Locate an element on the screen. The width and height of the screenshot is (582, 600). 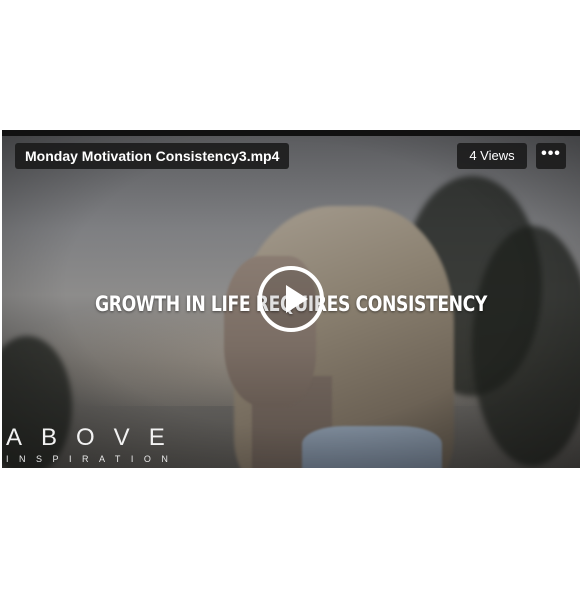
more-options-icon: ••• is located at coordinates (551, 153).